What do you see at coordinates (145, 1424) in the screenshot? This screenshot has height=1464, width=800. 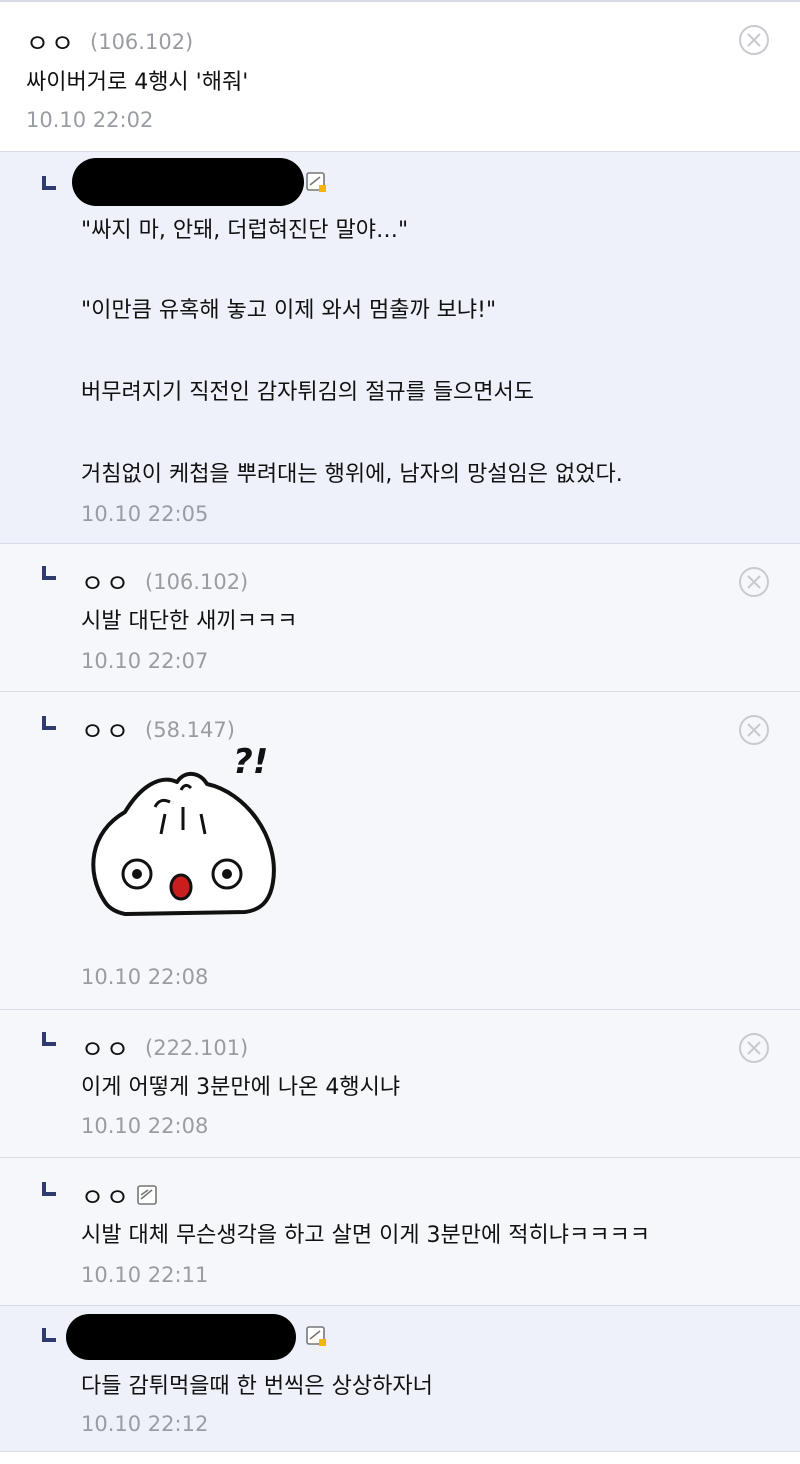 I see `comment-date: 10.10 22:12` at bounding box center [145, 1424].